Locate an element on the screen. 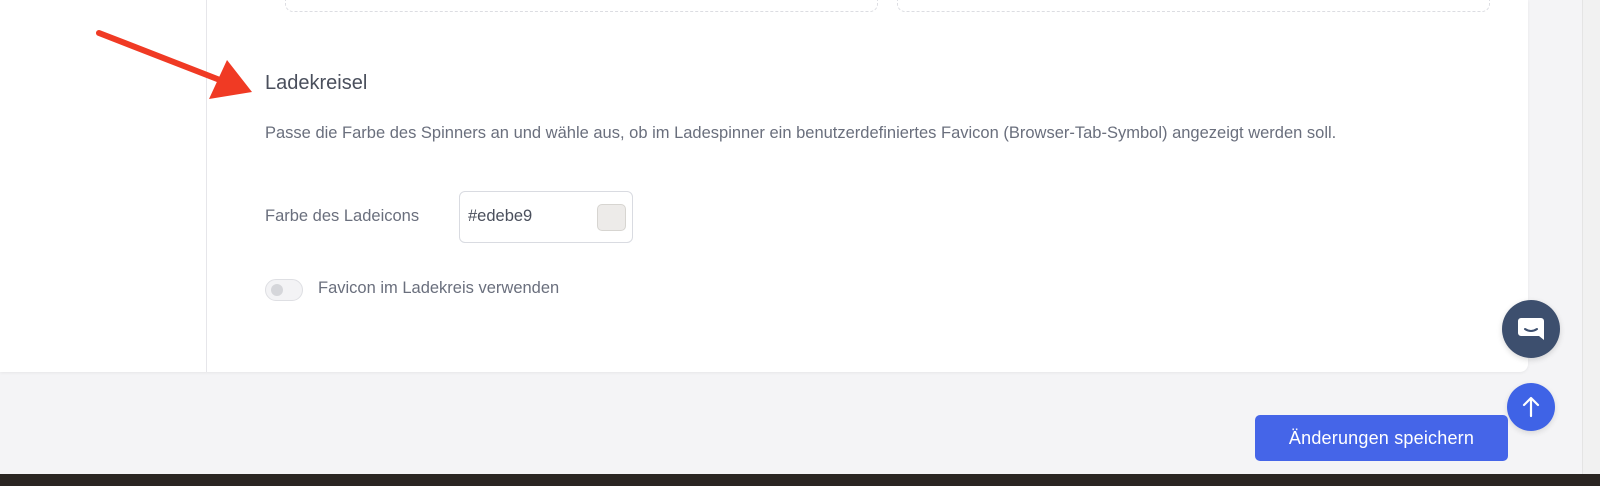  spinner-color-label: Farbe des Ladeicons is located at coordinates (342, 216).